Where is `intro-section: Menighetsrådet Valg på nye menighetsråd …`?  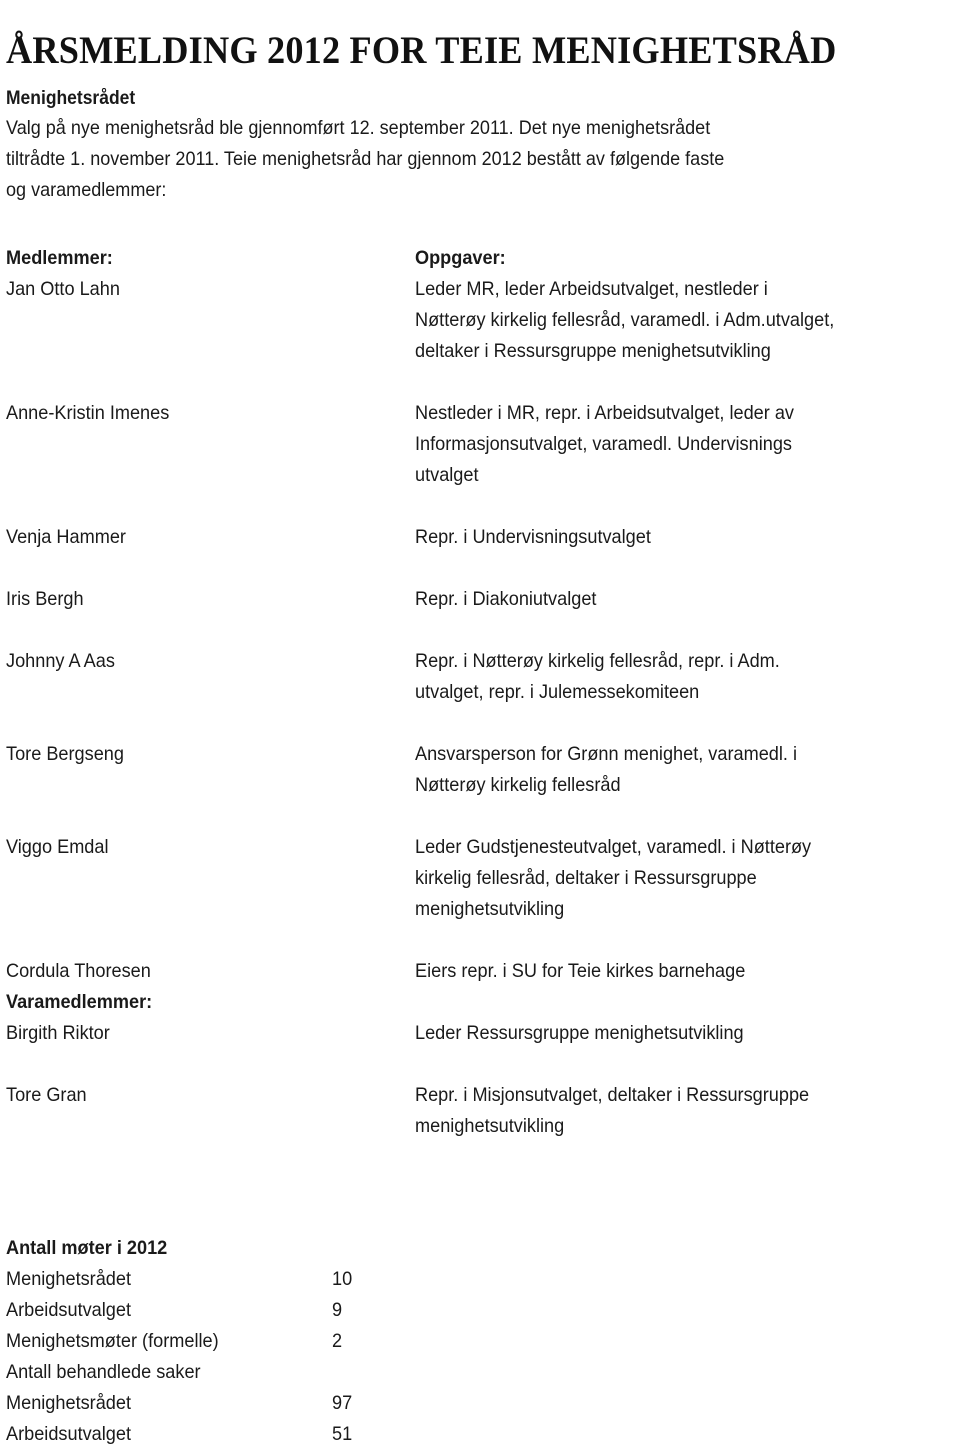
intro-section: Menighetsrådet Valg på nye menighetsråd … is located at coordinates (474, 146).